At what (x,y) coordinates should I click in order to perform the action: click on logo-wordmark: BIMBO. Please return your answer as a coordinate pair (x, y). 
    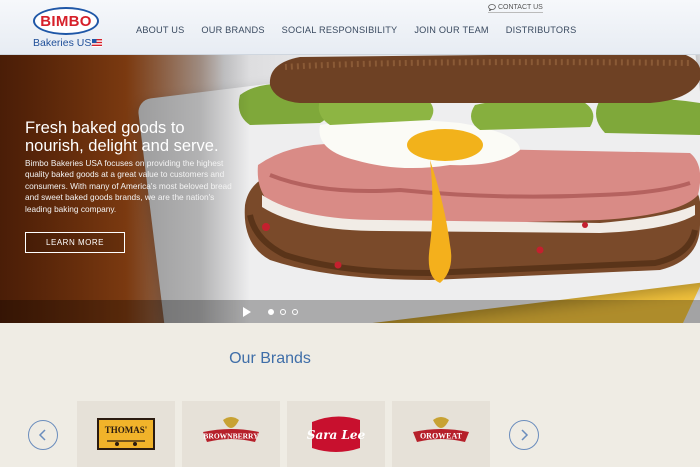
    Looking at the image, I should click on (66, 21).